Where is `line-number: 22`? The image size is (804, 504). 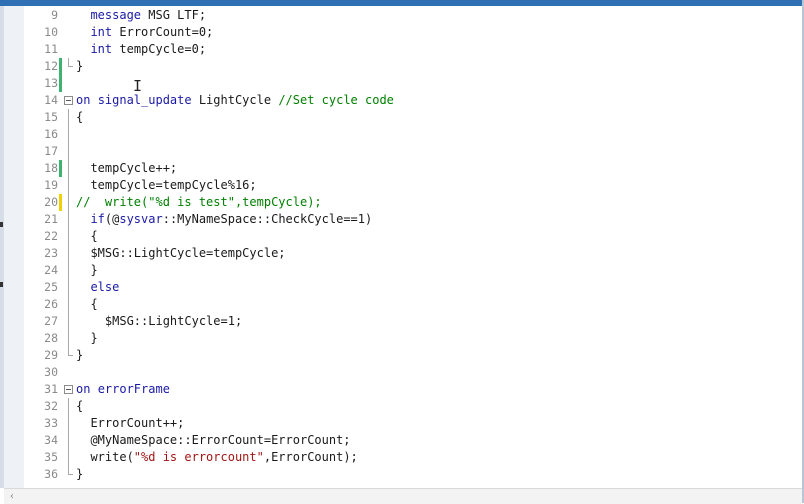 line-number: 22 is located at coordinates (51, 236).